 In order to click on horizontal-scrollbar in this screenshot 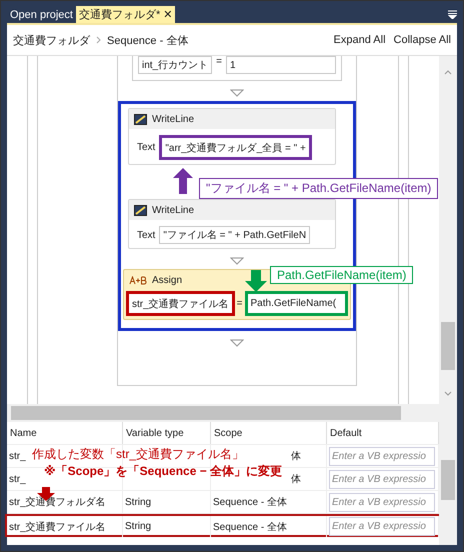, I will do `click(232, 413)`.